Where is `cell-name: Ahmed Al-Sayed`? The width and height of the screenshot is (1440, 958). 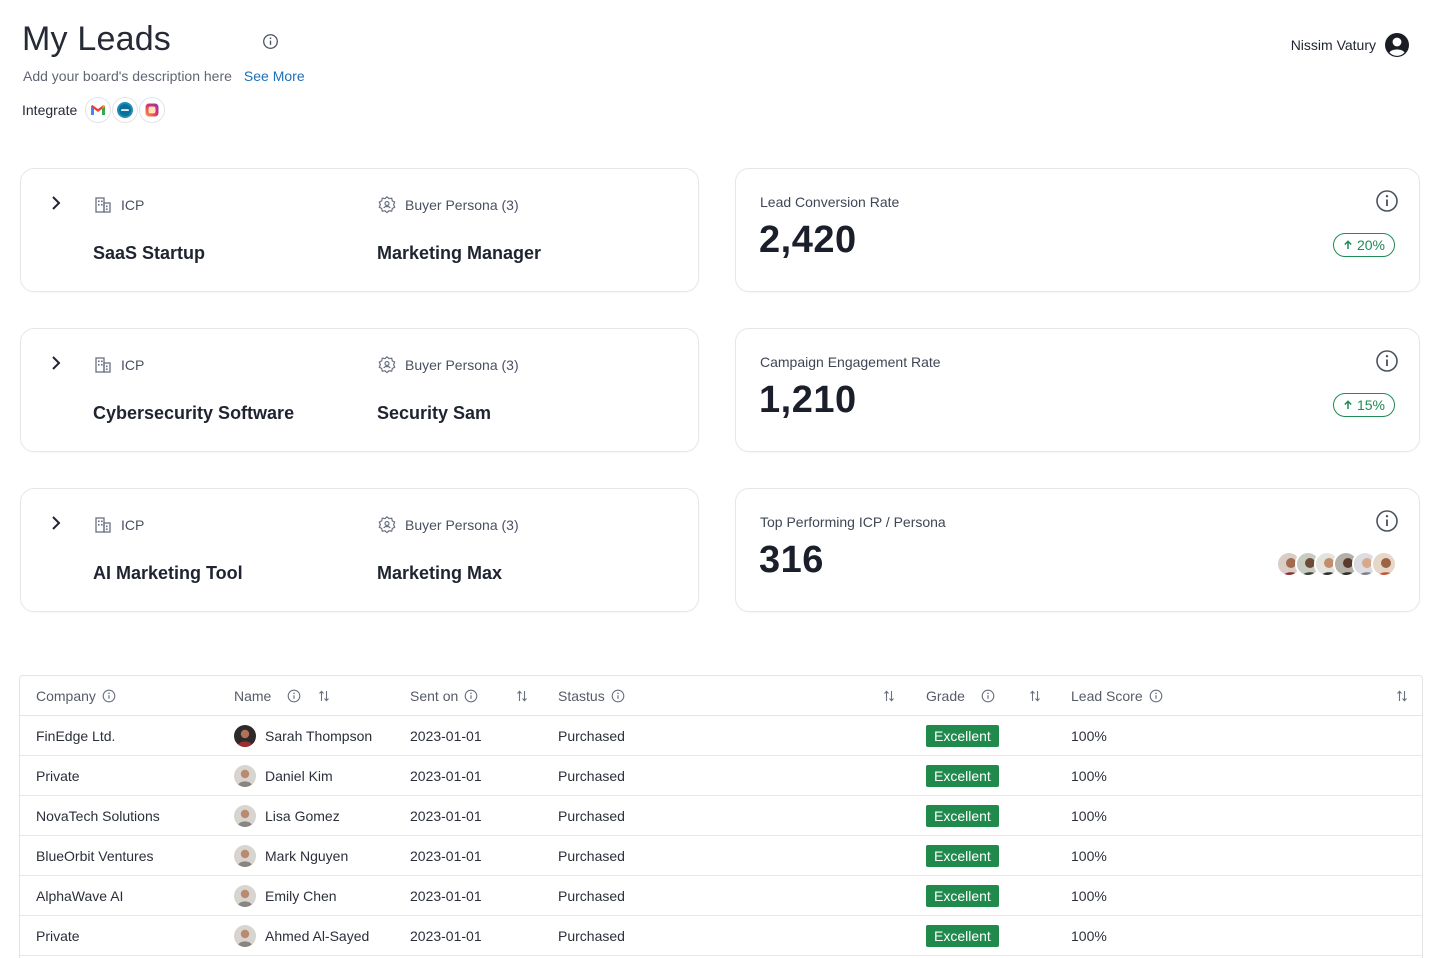 cell-name: Ahmed Al-Sayed is located at coordinates (301, 936).